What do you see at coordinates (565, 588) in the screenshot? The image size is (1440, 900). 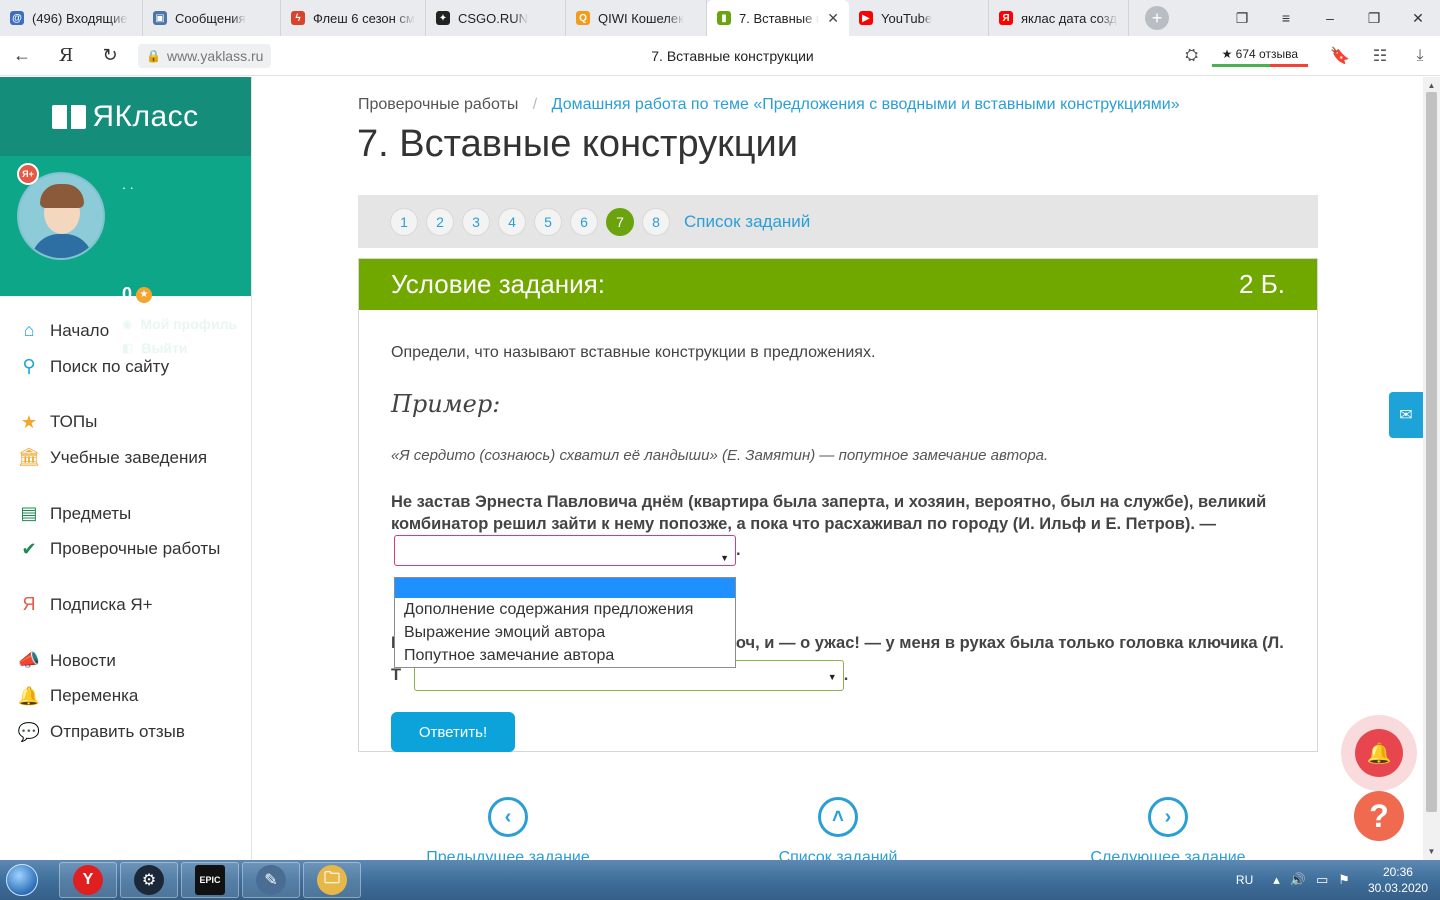 I see `dropdown-option-blank` at bounding box center [565, 588].